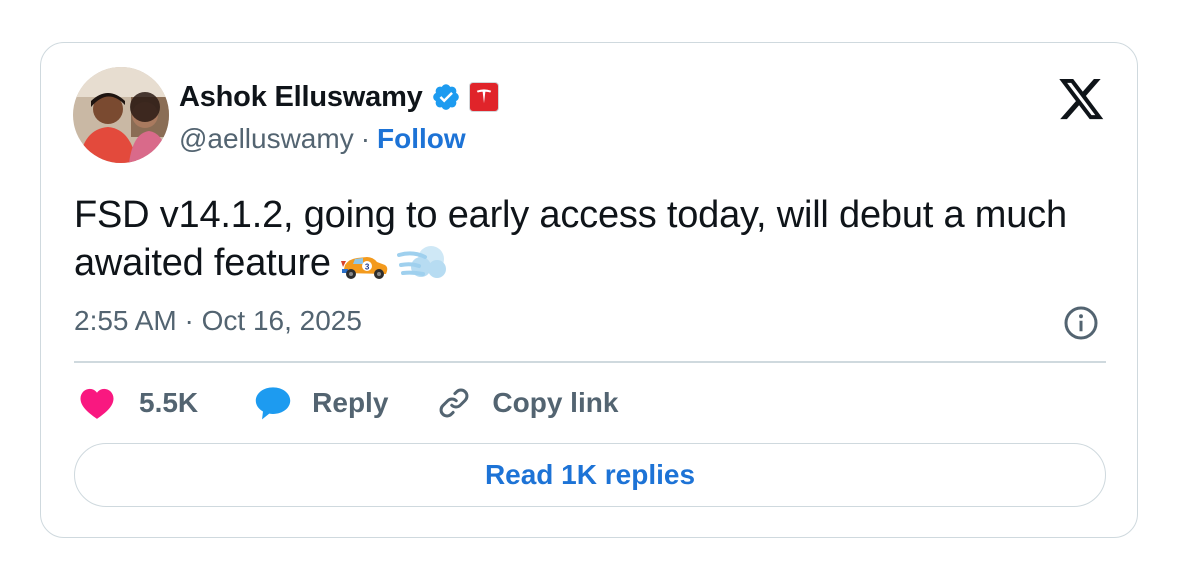 This screenshot has height=576, width=1178. What do you see at coordinates (1082, 100) in the screenshot?
I see `x-logo-icon` at bounding box center [1082, 100].